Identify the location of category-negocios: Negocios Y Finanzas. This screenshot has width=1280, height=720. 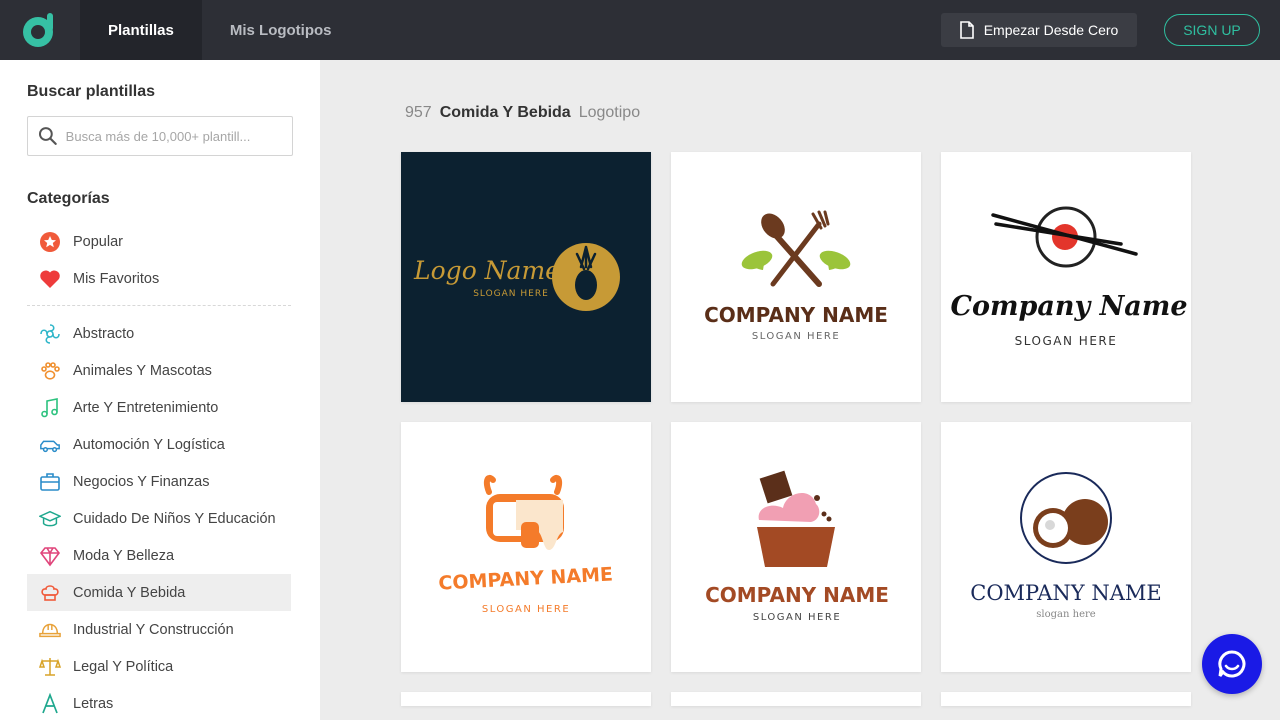
(159, 481).